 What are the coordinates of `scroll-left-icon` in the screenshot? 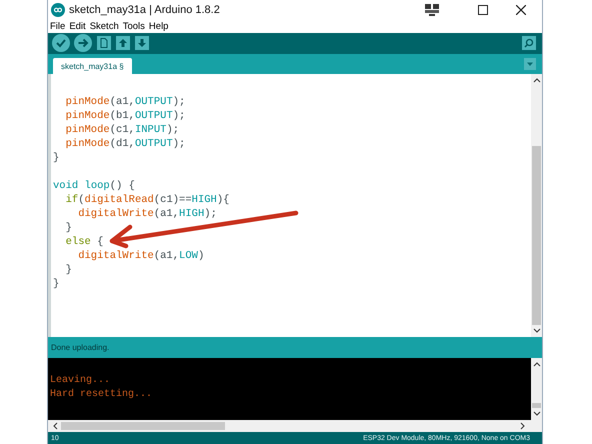 It's located at (55, 426).